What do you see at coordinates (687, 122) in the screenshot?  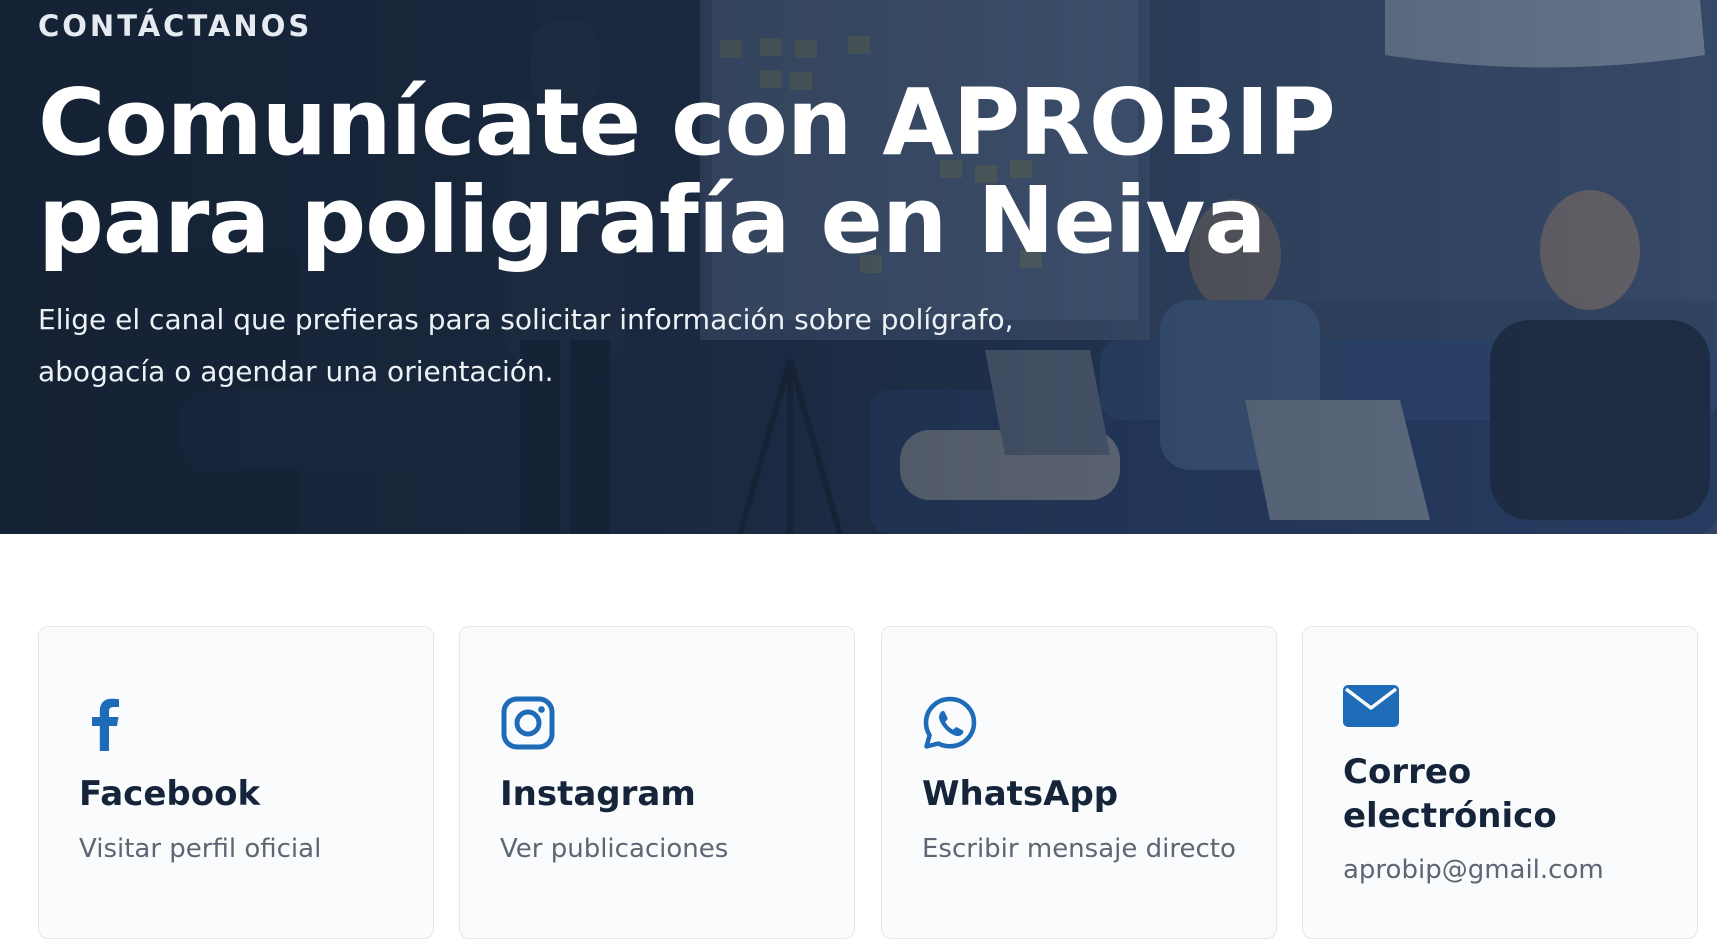 I see `page-title-line-1: Comunícate con APROBIP` at bounding box center [687, 122].